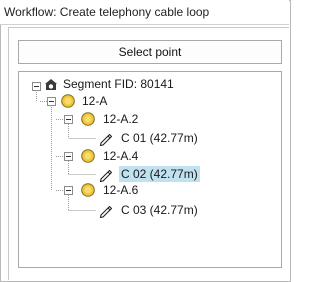 This screenshot has width=320, height=282. I want to click on node-12a-collapse-toggle, so click(51, 101).